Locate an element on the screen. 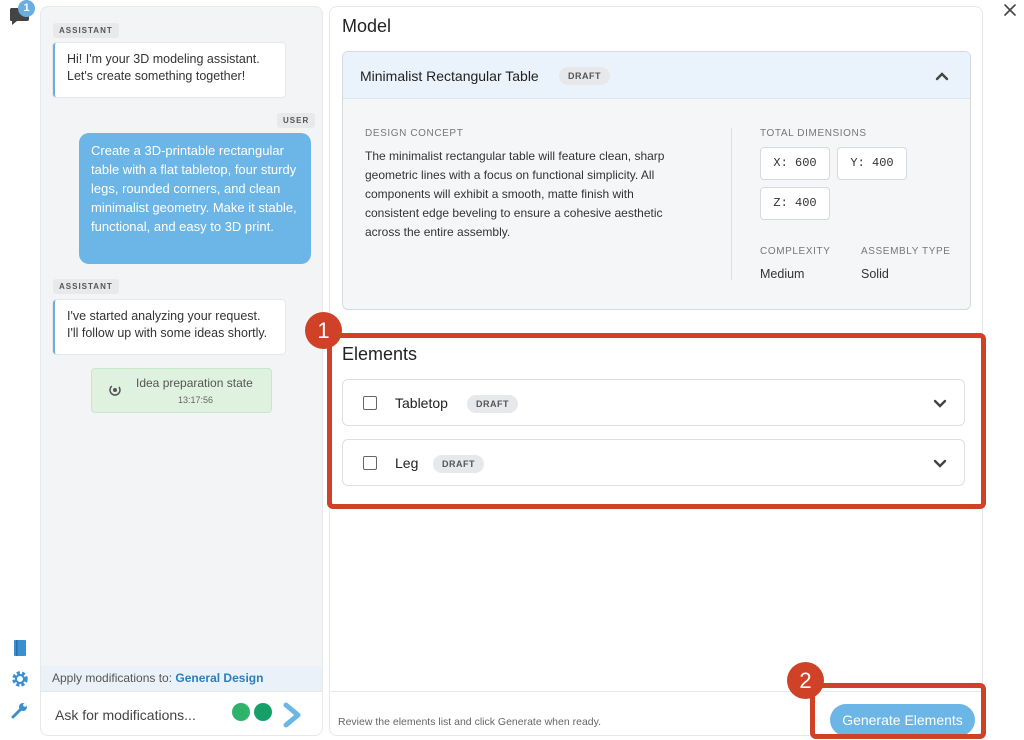  assembly-type-value: Solid is located at coordinates (875, 274).